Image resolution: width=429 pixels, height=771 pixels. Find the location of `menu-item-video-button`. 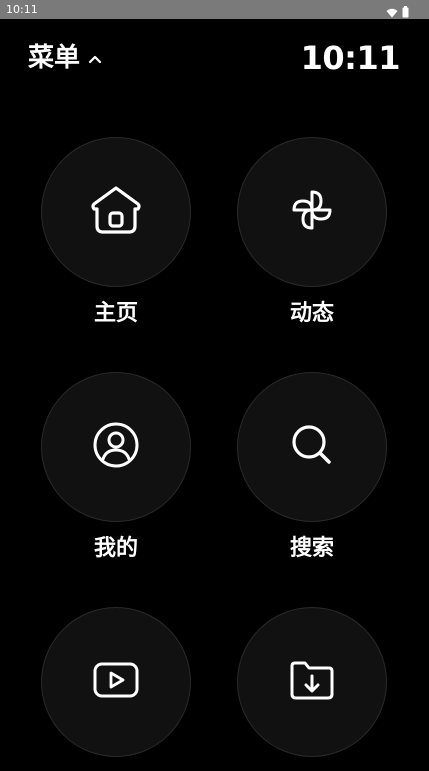

menu-item-video-button is located at coordinates (116, 682).